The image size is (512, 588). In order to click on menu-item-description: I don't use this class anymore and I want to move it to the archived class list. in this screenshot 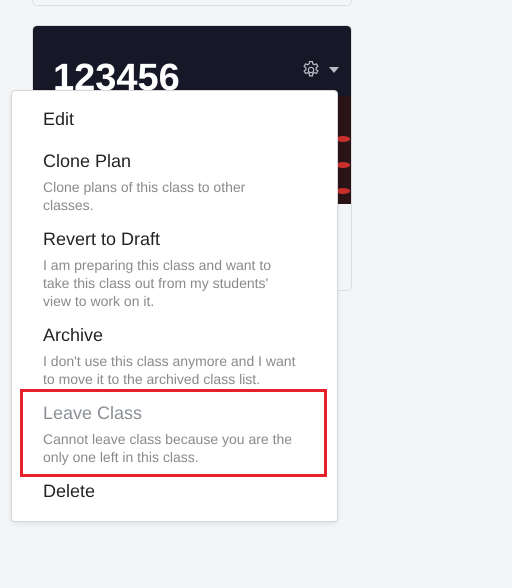, I will do `click(169, 370)`.